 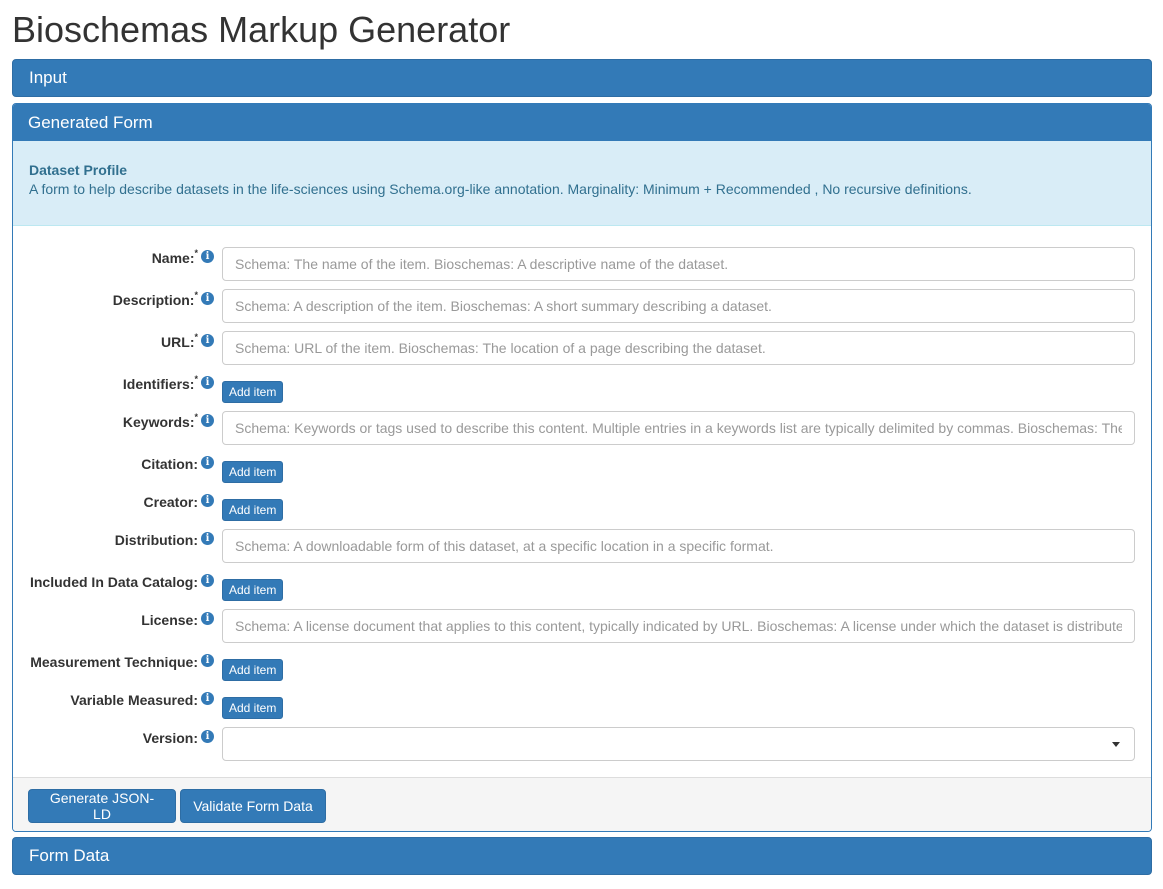 What do you see at coordinates (113, 582) in the screenshot?
I see `included-in-data-catalog-label-text: Included In Data Catalog:` at bounding box center [113, 582].